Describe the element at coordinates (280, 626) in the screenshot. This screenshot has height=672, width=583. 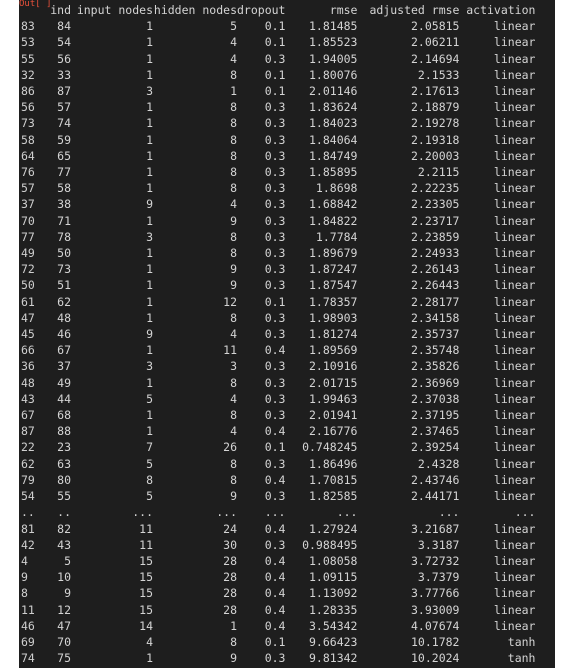
I see `table-row: 46 47 14 1 0.4 3.54342 4.07674 linear` at that location.